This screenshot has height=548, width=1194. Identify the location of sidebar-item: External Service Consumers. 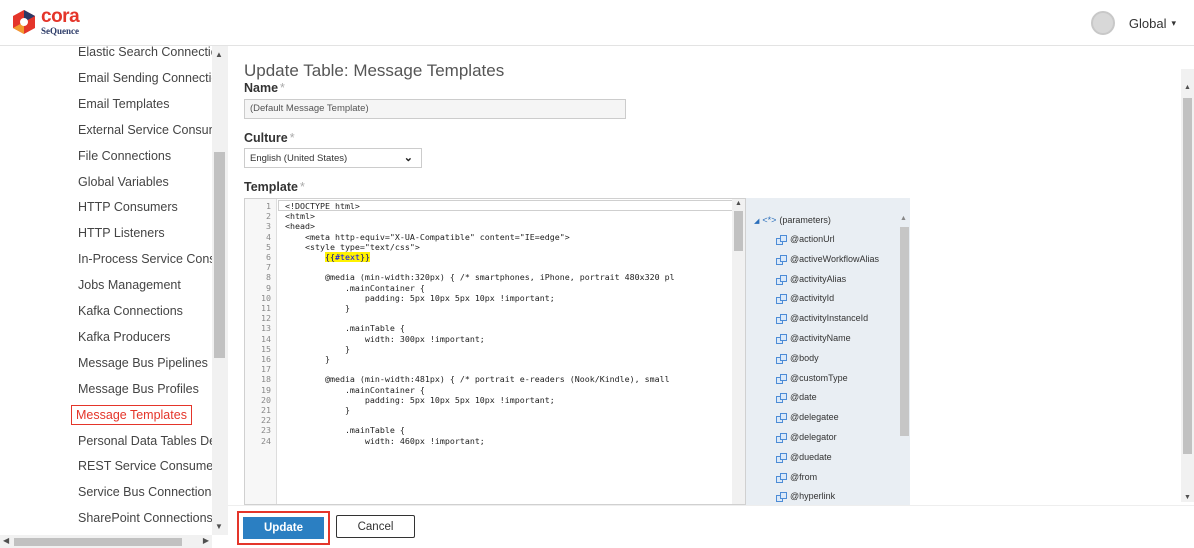
(145, 130).